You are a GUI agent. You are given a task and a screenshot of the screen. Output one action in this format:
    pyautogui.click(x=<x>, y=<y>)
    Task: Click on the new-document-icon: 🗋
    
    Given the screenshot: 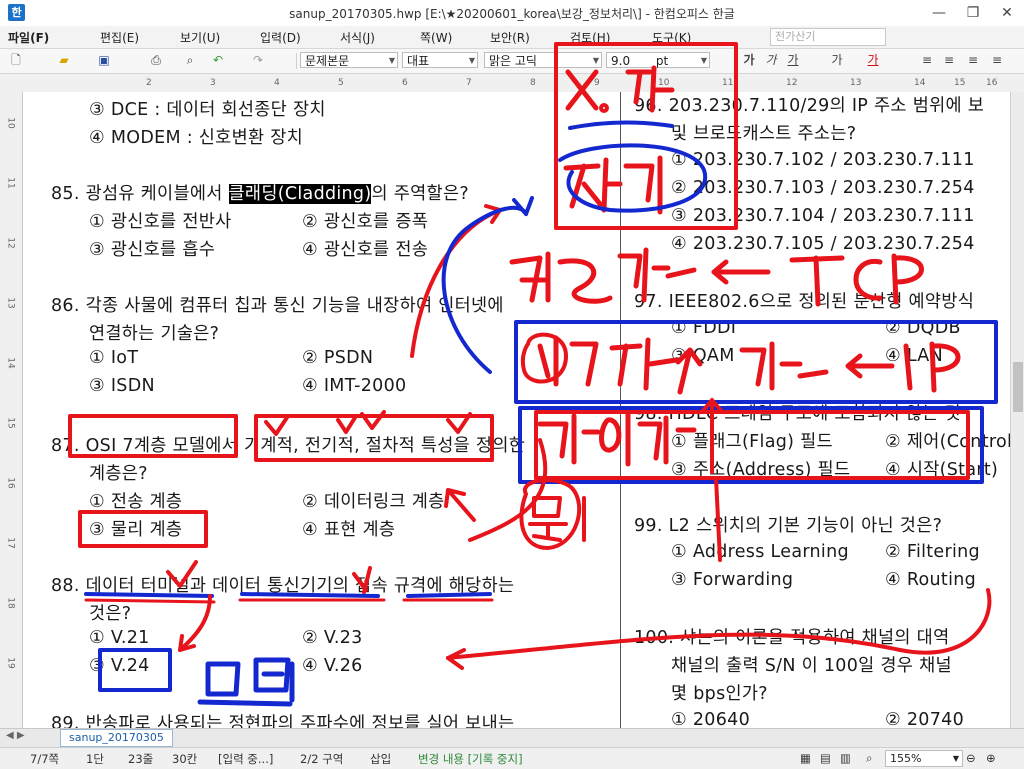 What is the action you would take?
    pyautogui.click(x=16, y=60)
    